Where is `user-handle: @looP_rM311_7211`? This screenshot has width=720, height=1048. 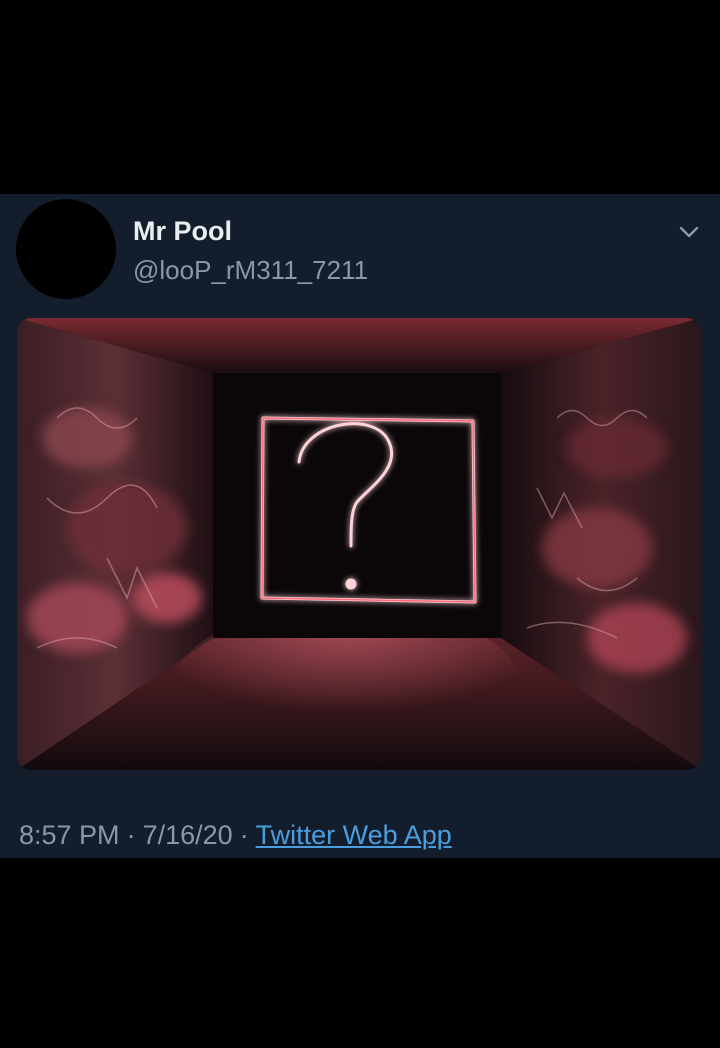 user-handle: @looP_rM311_7211 is located at coordinates (250, 270).